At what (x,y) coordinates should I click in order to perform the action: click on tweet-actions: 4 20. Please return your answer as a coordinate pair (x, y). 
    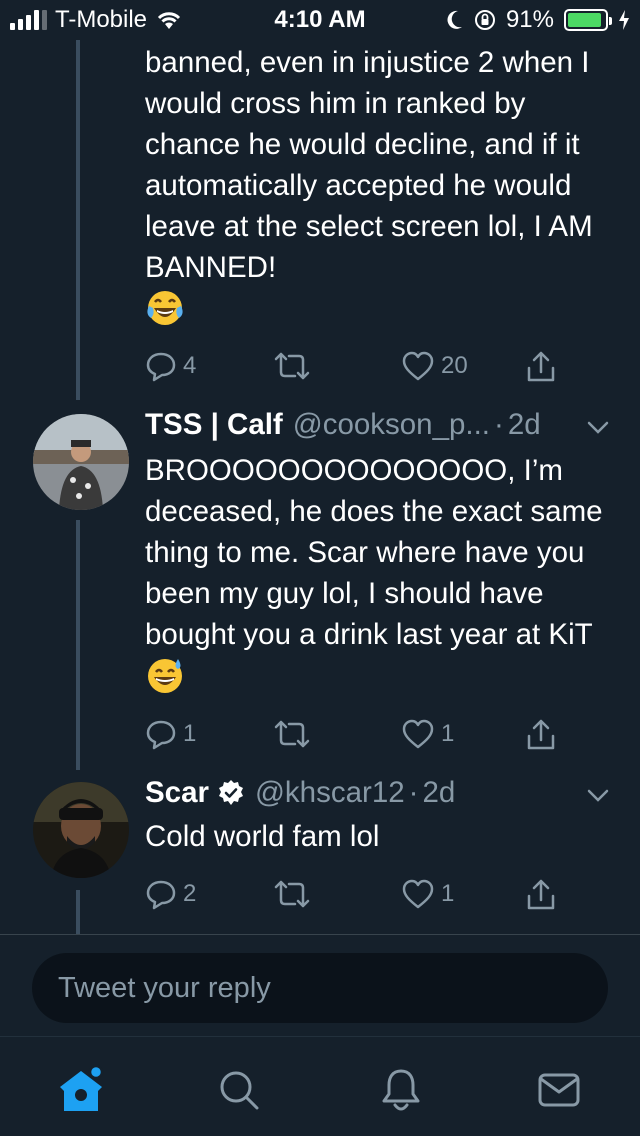
    Looking at the image, I should click on (380, 368).